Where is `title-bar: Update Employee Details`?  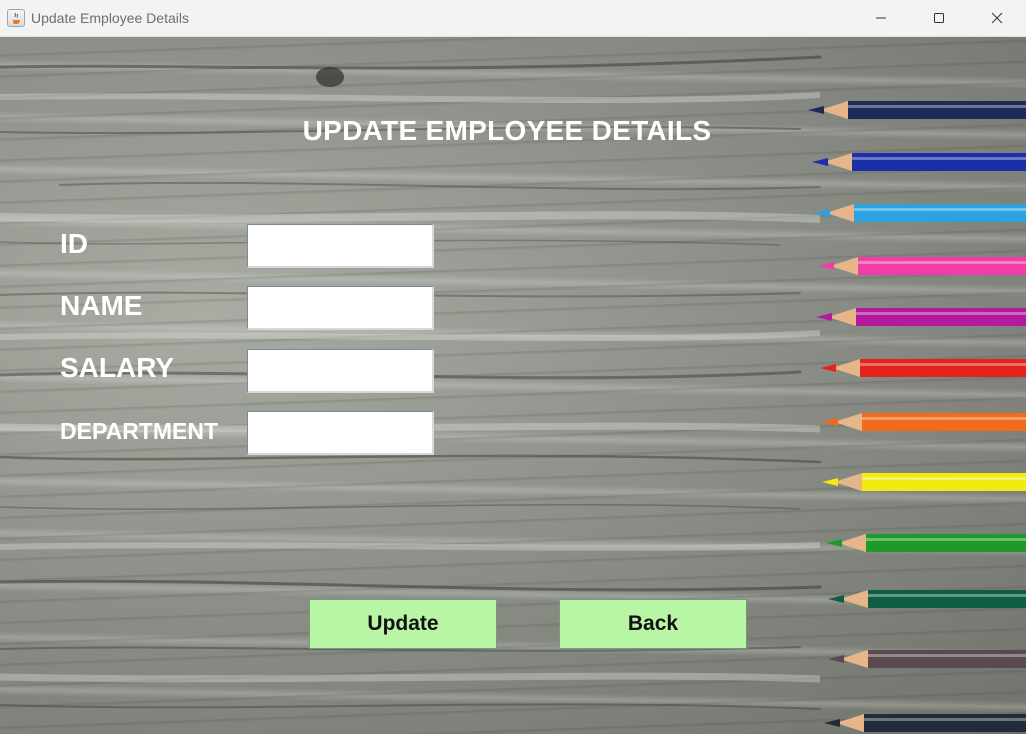
title-bar: Update Employee Details is located at coordinates (513, 18).